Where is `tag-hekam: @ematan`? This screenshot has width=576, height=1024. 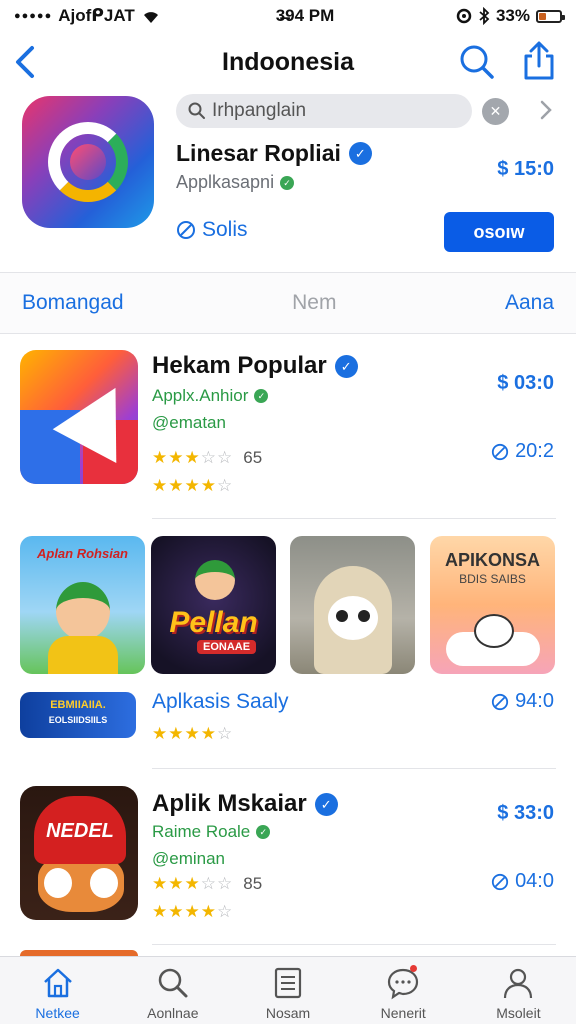
tag-hekam: @ematan is located at coordinates (189, 422).